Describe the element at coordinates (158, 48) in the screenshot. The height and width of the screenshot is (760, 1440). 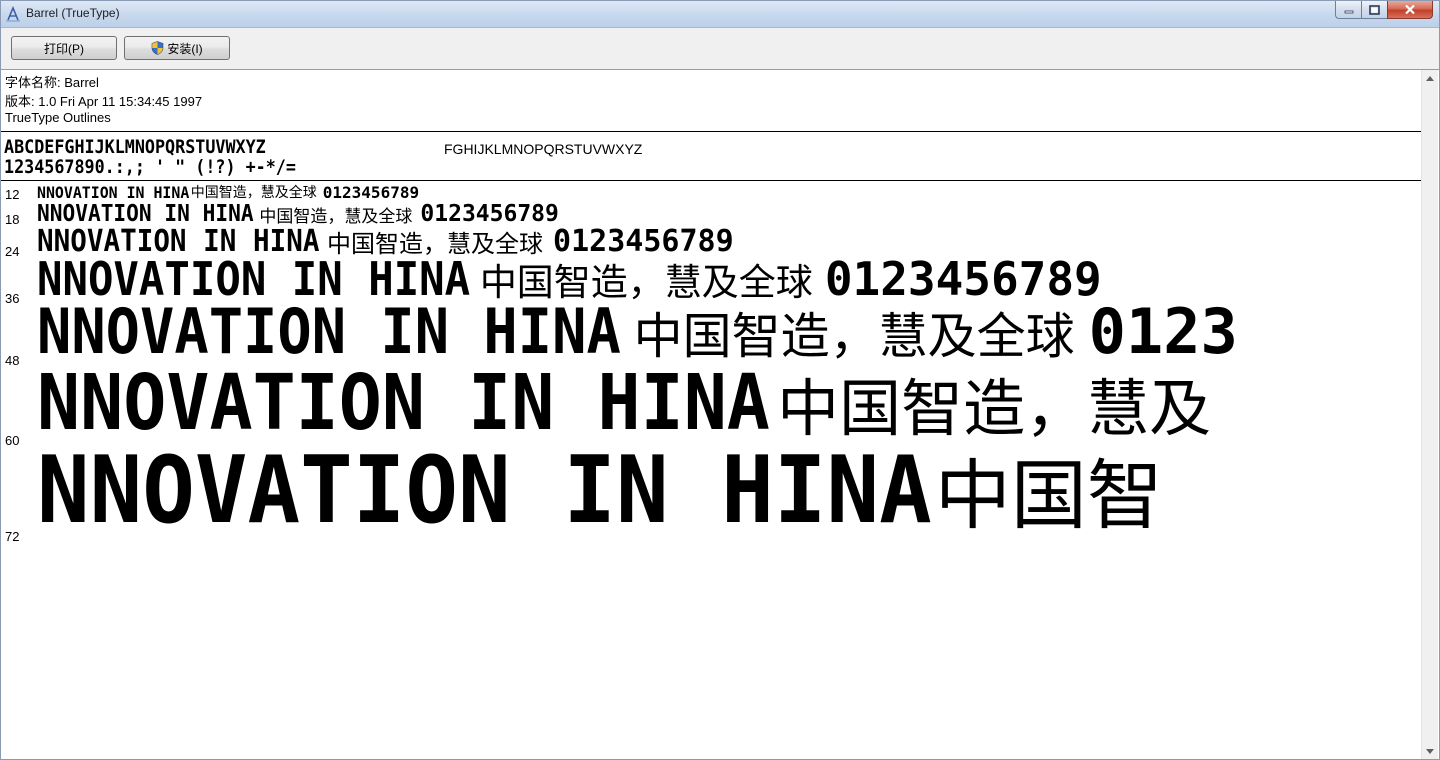
I see `shield-icon` at that location.